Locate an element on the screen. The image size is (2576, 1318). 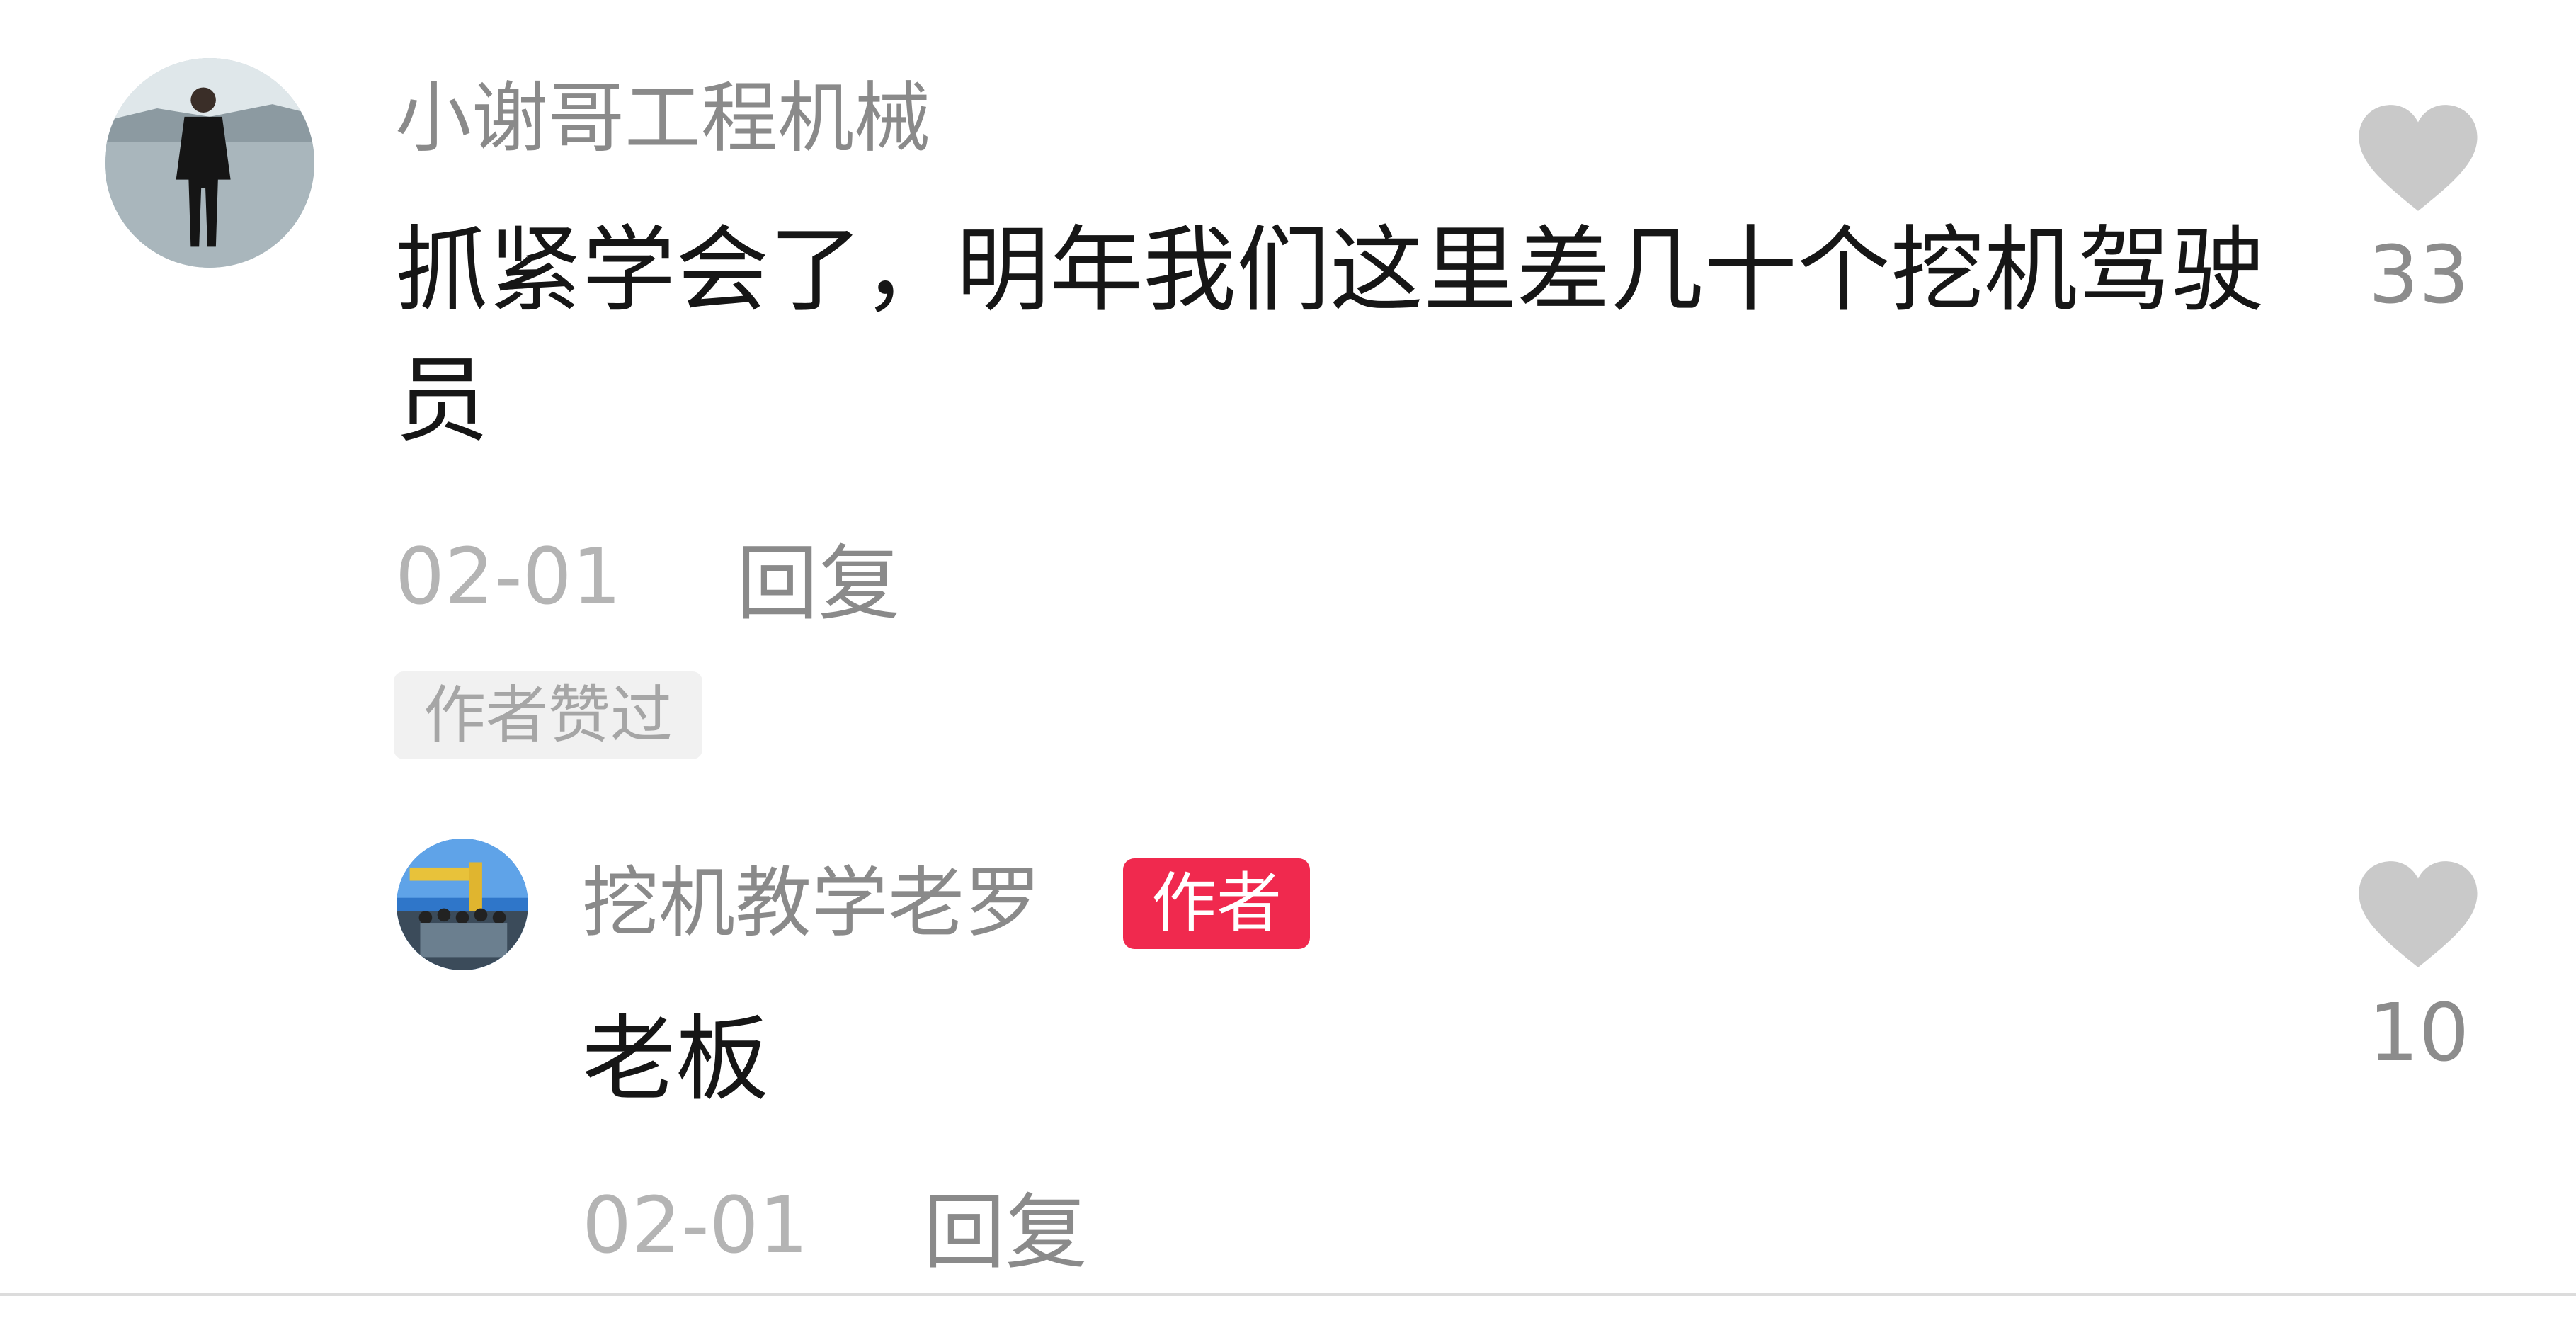
like-count: 10 is located at coordinates (2419, 1033).